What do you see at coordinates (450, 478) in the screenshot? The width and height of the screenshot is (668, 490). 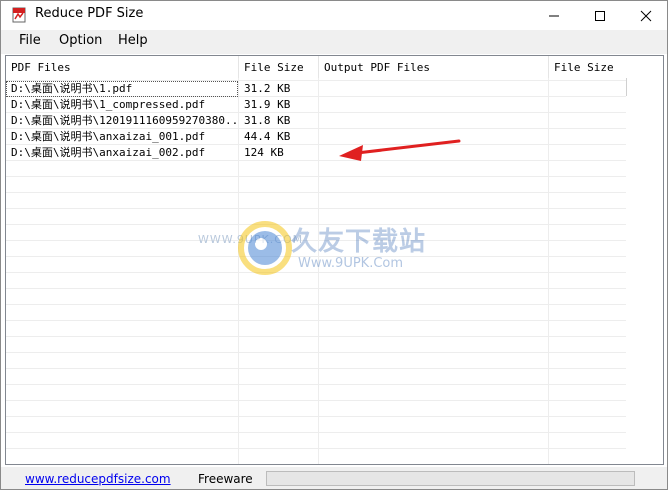 I see `progress-bar` at bounding box center [450, 478].